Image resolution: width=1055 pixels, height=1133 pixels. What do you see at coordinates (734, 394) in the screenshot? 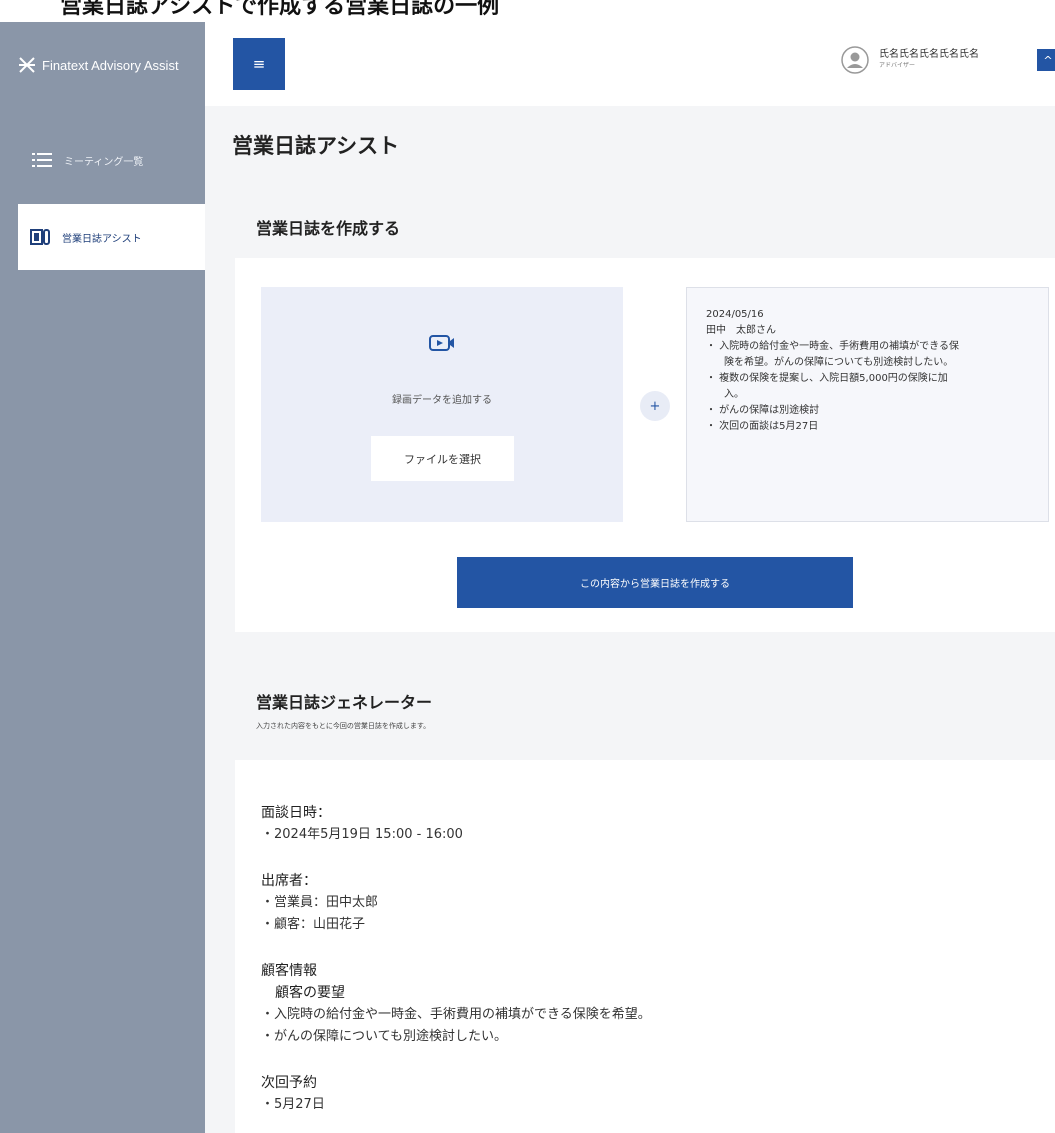
I see `memo-bullet-cont: 入。` at bounding box center [734, 394].